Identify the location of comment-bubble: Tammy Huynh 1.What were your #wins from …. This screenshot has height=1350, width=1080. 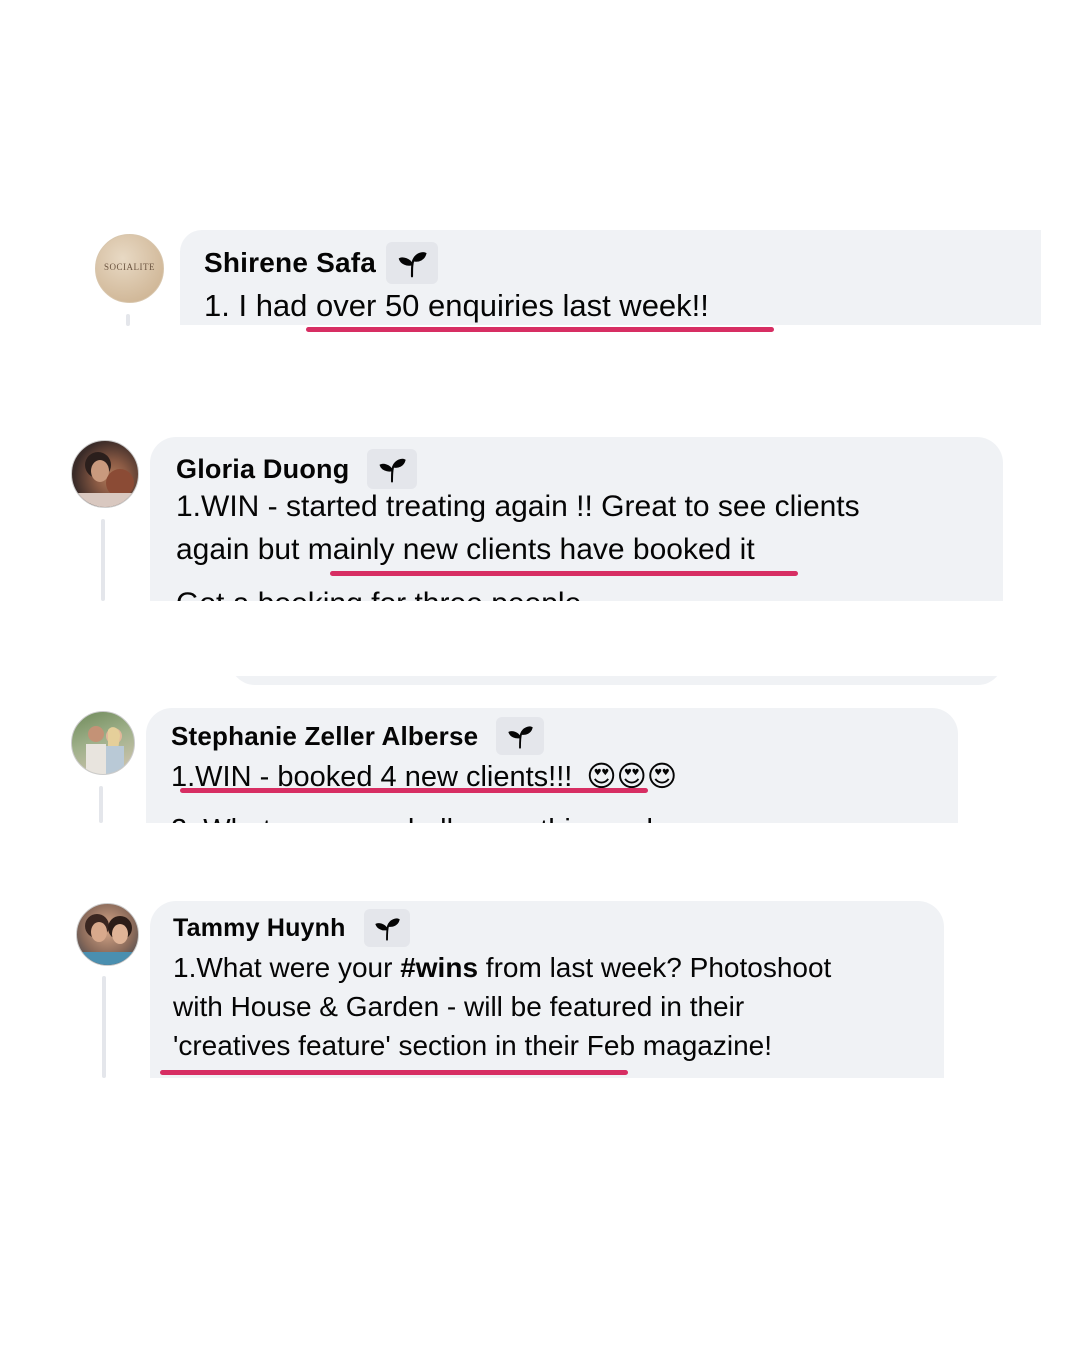
(547, 989).